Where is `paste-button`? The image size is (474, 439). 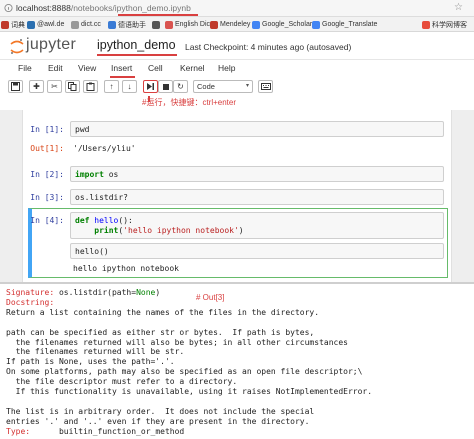 paste-button is located at coordinates (90, 86).